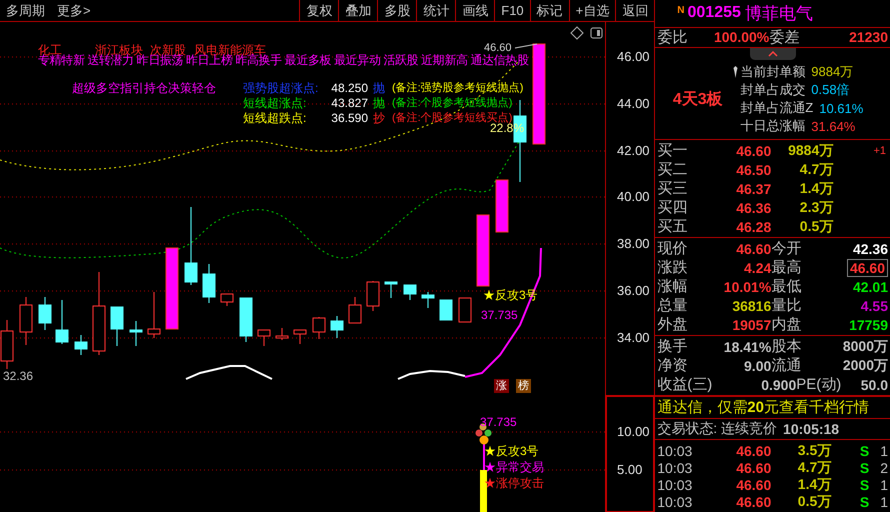 This screenshot has height=512, width=890. What do you see at coordinates (680, 10) in the screenshot?
I see `new-stock-label: N` at bounding box center [680, 10].